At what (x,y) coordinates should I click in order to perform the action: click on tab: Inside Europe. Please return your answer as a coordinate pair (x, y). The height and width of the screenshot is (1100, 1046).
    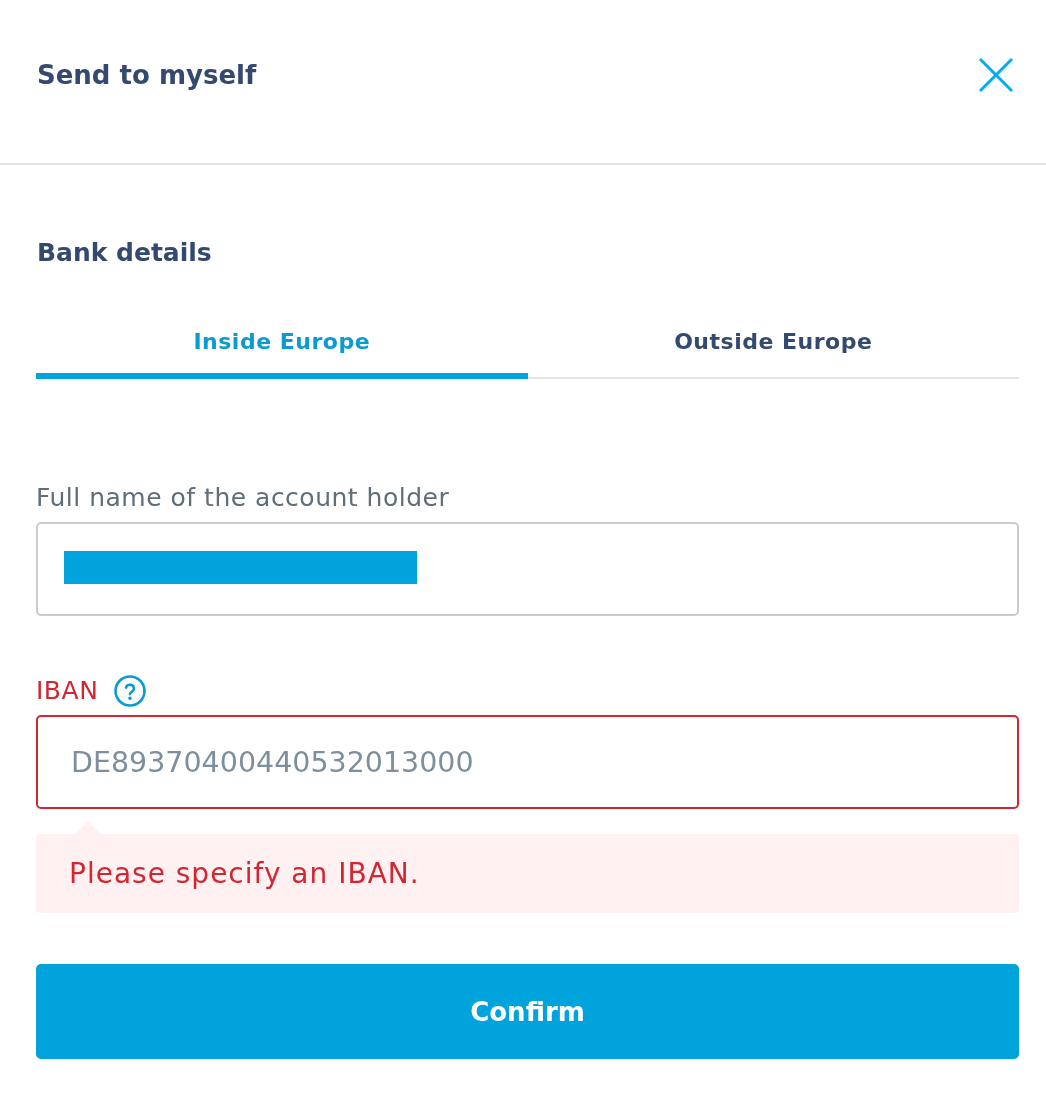
    Looking at the image, I should click on (282, 345).